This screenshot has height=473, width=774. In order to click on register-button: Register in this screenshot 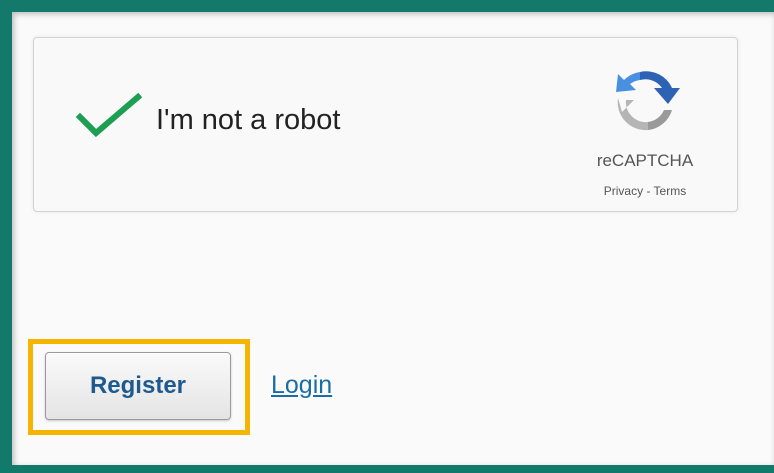, I will do `click(138, 386)`.